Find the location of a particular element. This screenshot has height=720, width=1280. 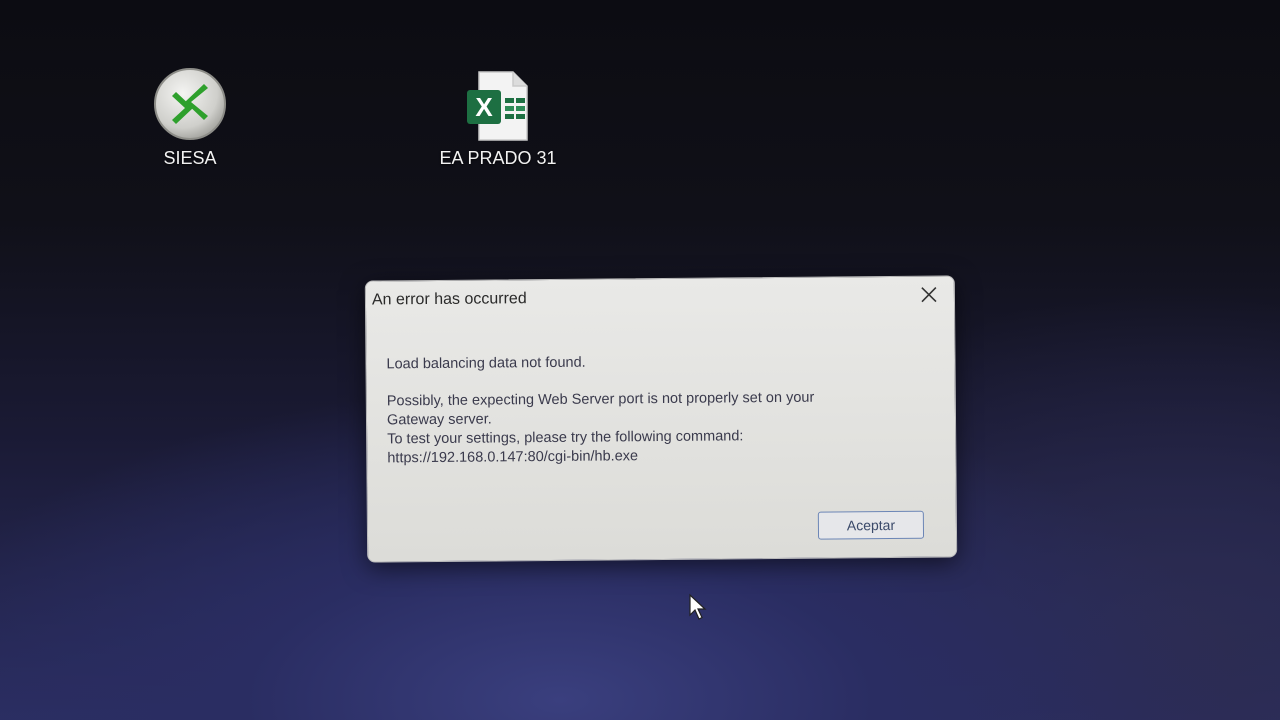

desktop-icon-ea-prado-31: X EA PRADO 31 is located at coordinates (498, 119).